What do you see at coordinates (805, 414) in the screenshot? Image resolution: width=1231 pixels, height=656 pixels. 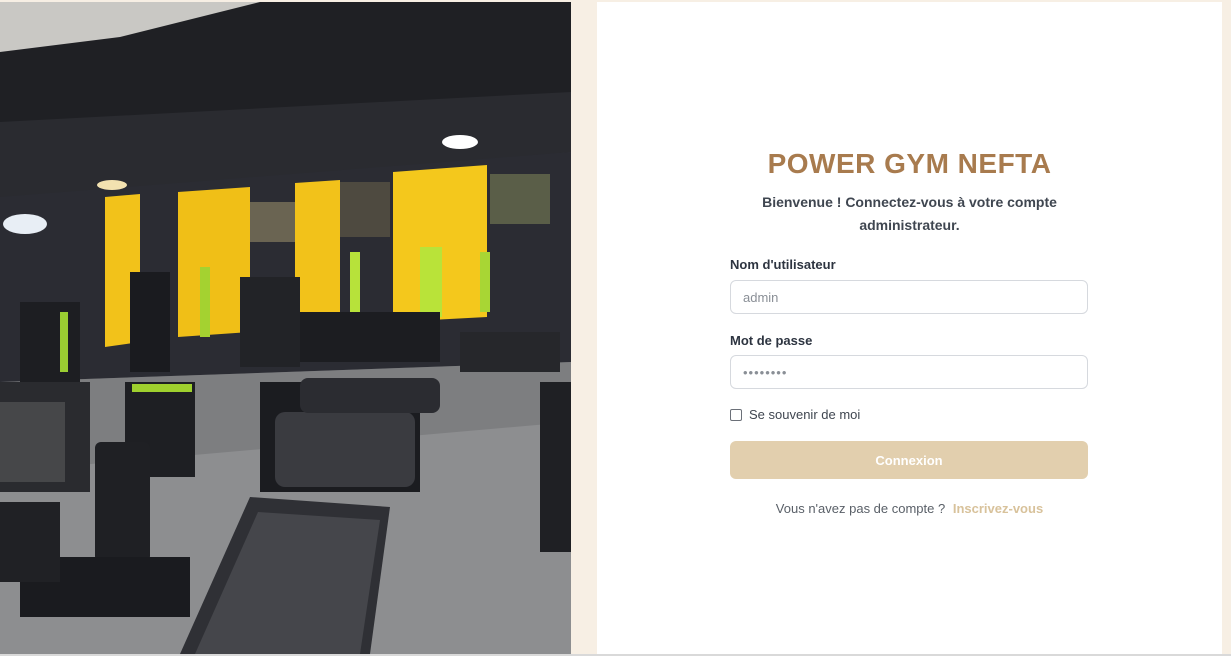 I see `remember-label: Se souvenir de moi` at bounding box center [805, 414].